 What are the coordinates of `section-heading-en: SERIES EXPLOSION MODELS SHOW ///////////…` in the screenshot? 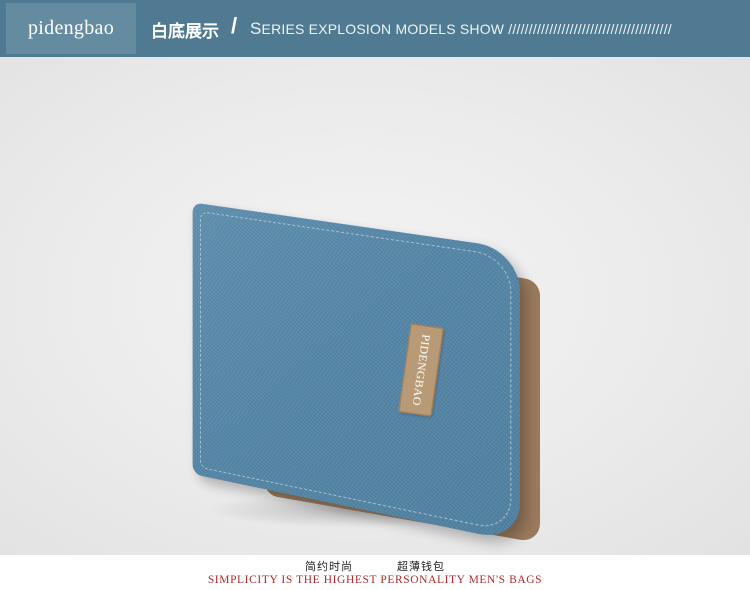 It's located at (461, 29).